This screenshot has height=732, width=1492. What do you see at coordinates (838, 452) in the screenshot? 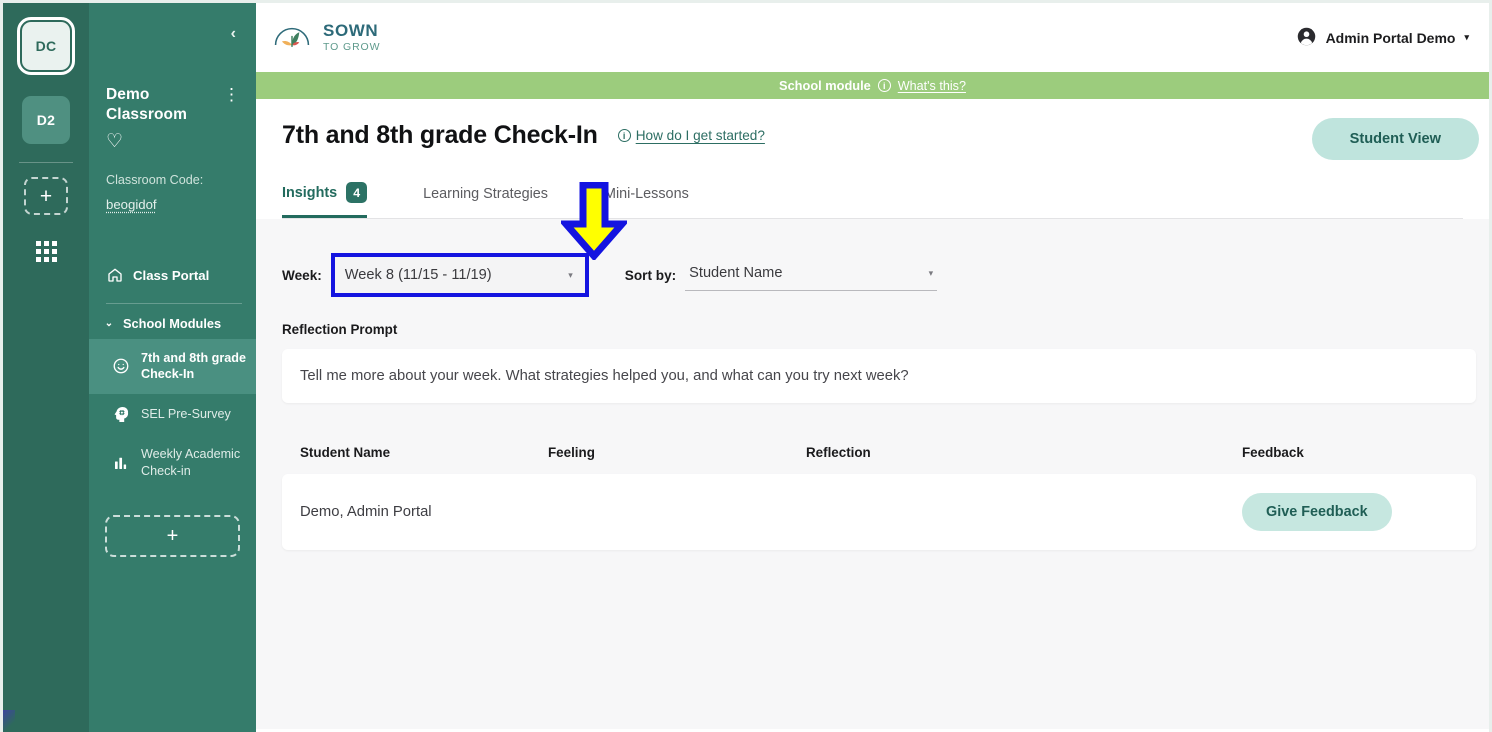
I see `column-header-reflection: Reflection` at bounding box center [838, 452].